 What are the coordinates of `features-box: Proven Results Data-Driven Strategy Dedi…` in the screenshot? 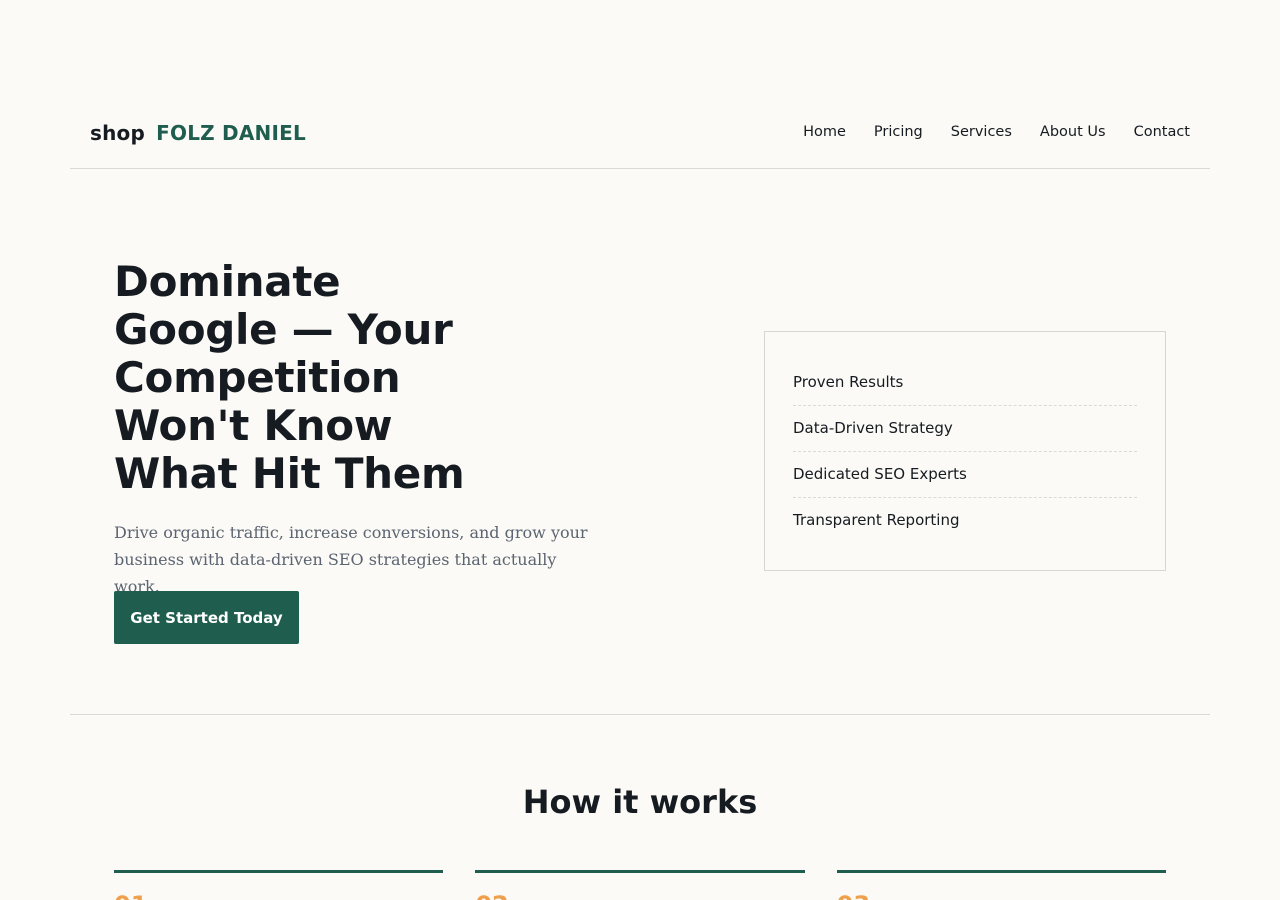 It's located at (965, 451).